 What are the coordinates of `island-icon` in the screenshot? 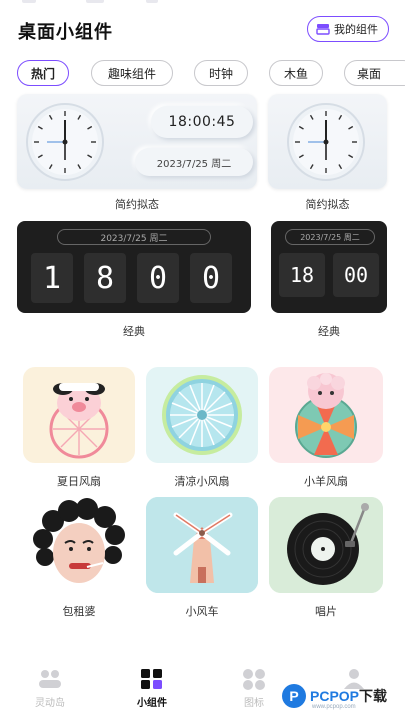 It's located at (50, 679).